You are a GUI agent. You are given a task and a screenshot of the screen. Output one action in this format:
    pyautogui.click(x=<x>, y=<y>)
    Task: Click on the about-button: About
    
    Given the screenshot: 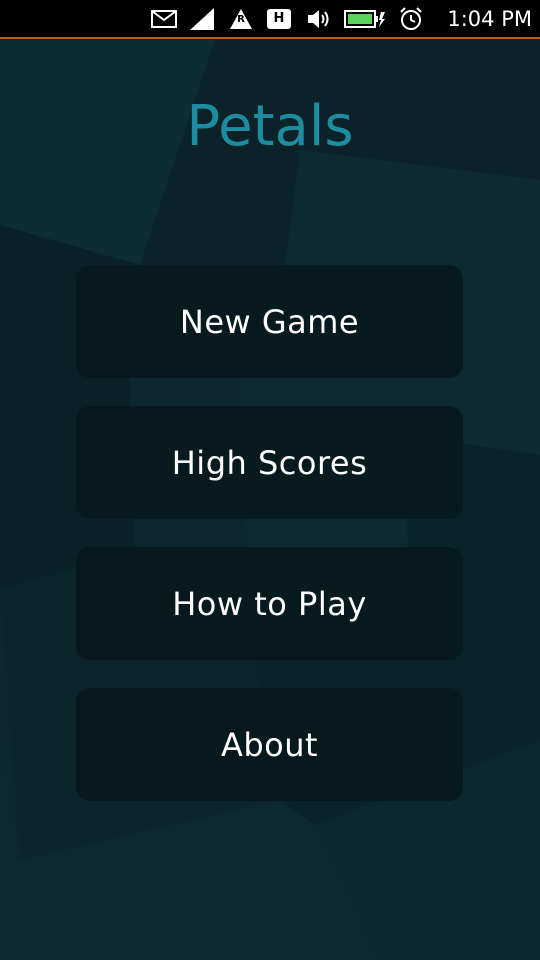 What is the action you would take?
    pyautogui.click(x=269, y=744)
    